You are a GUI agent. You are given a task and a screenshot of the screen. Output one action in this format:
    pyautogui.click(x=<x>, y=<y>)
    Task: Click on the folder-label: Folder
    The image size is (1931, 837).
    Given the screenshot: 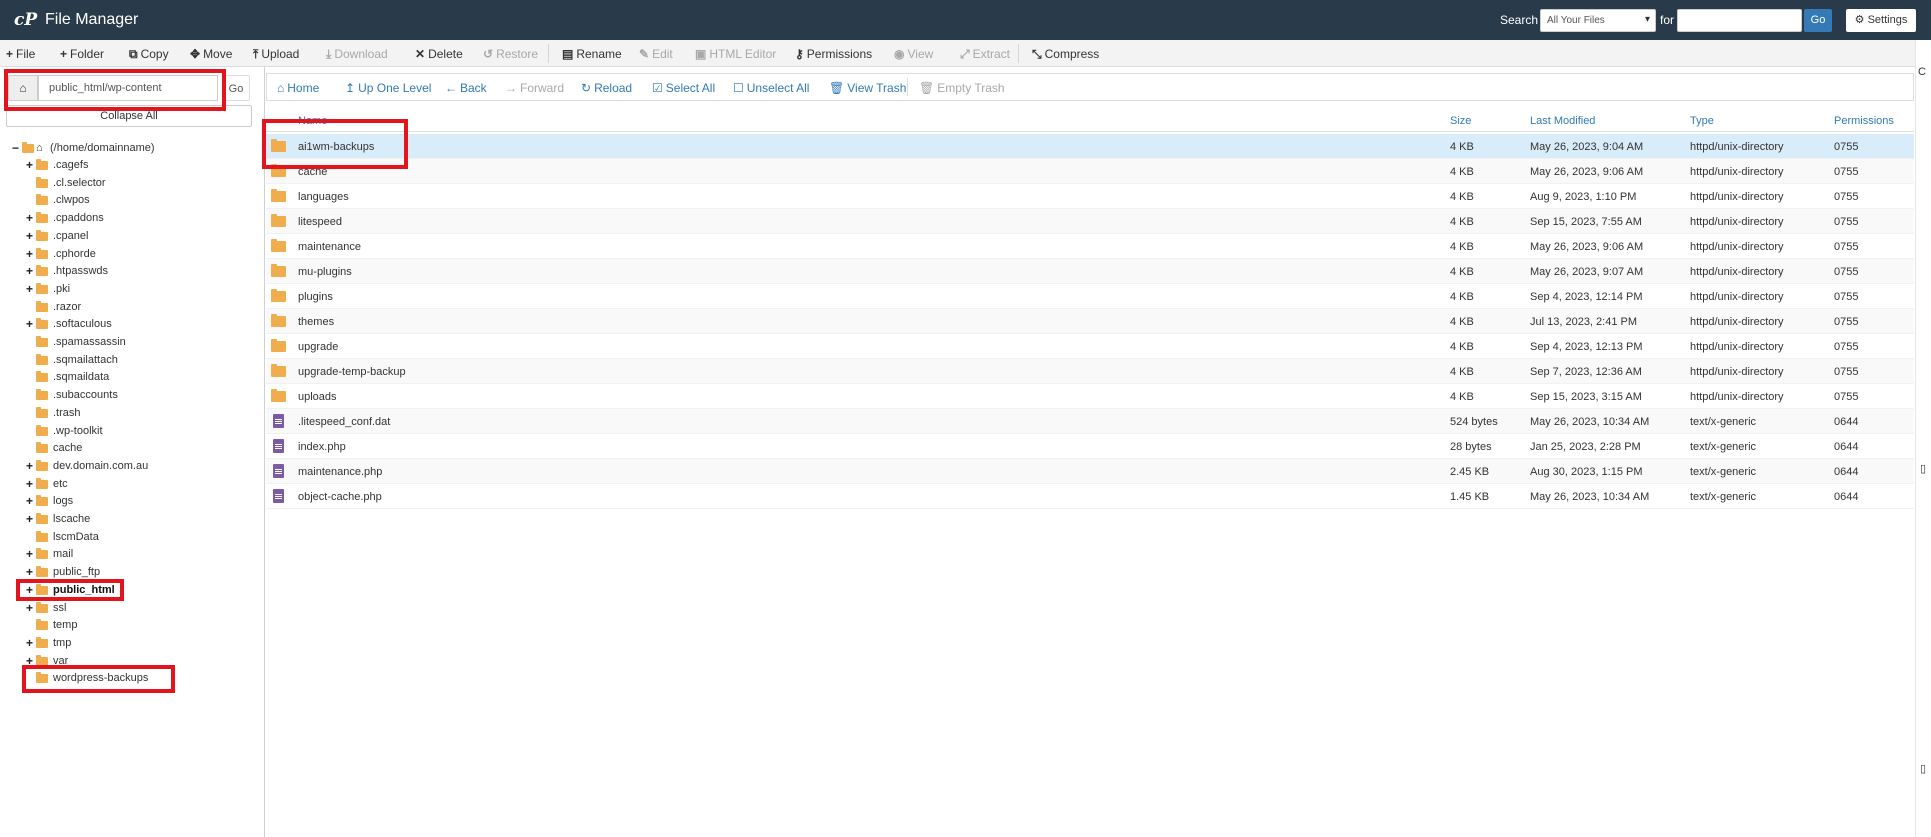 What is the action you would take?
    pyautogui.click(x=87, y=54)
    